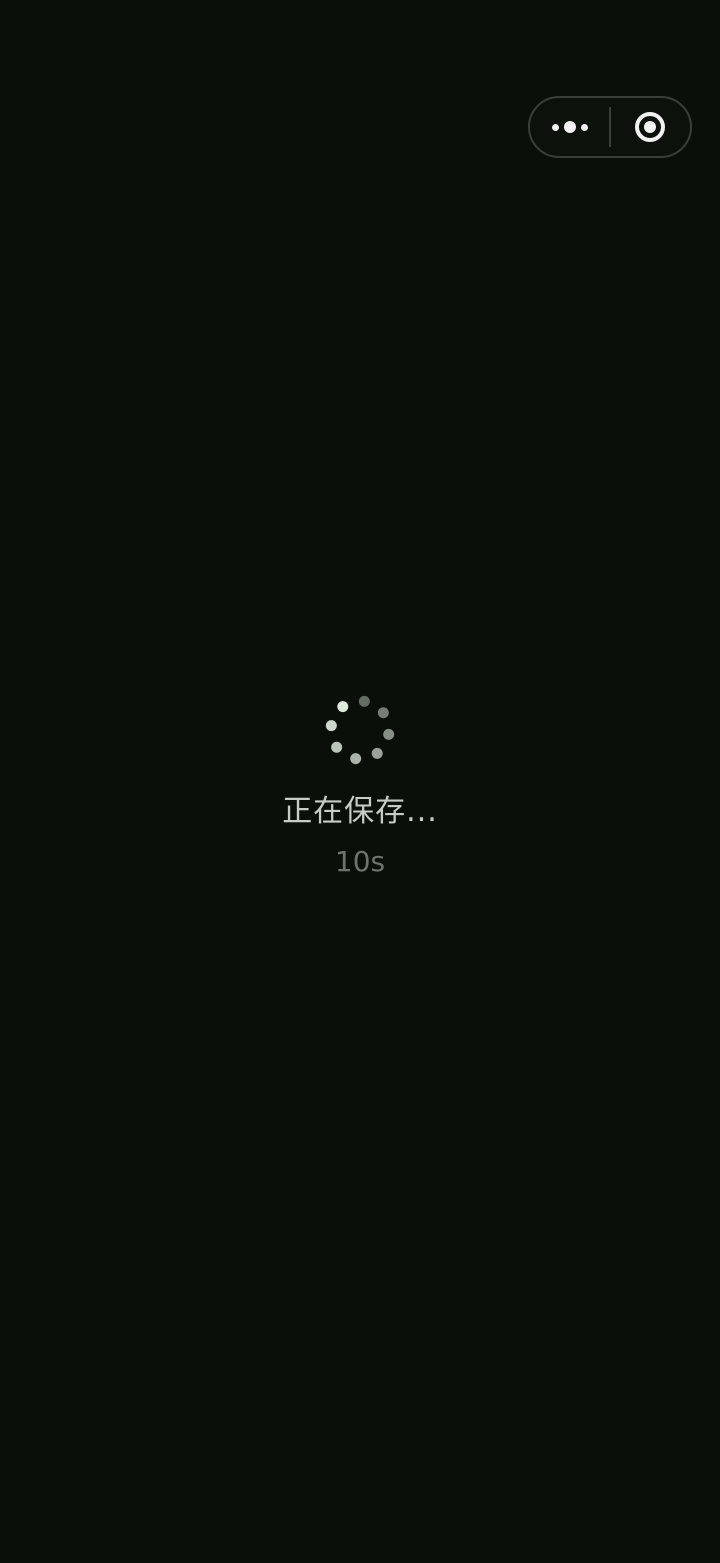 This screenshot has width=720, height=1563. I want to click on close-button, so click(650, 127).